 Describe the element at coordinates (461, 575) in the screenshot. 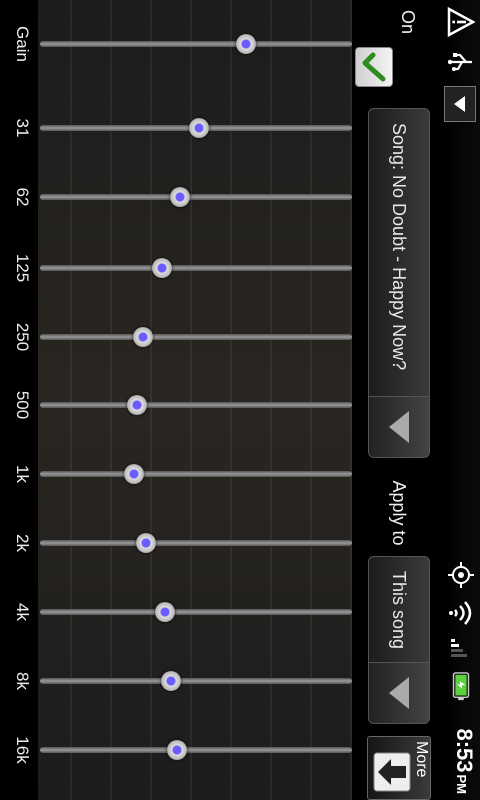

I see `gps-icon` at that location.